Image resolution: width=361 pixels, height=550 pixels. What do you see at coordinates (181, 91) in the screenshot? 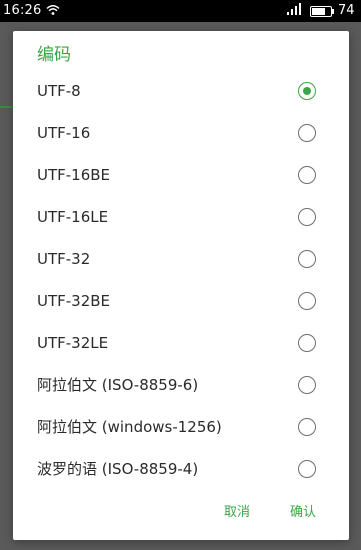
I see `option-utf-8: UTF-8` at bounding box center [181, 91].